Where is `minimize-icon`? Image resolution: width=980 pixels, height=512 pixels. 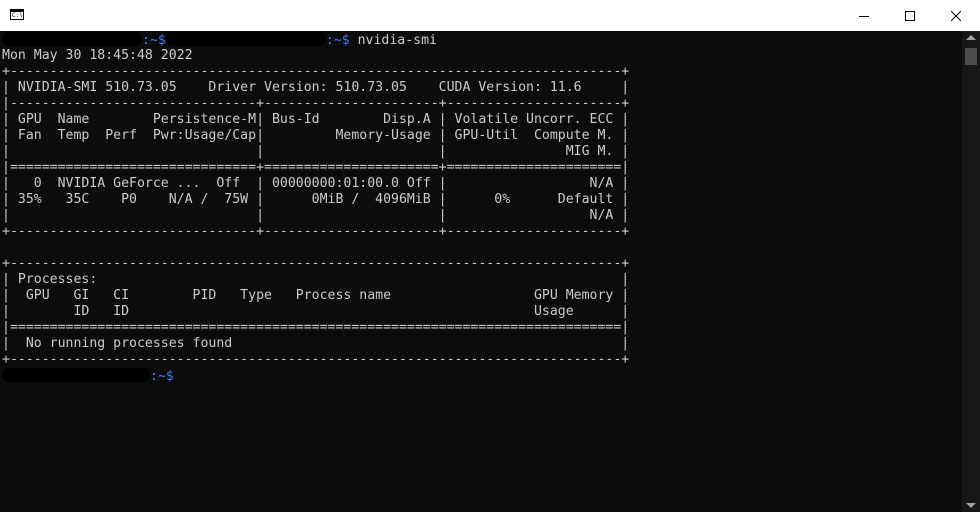
minimize-icon is located at coordinates (864, 16).